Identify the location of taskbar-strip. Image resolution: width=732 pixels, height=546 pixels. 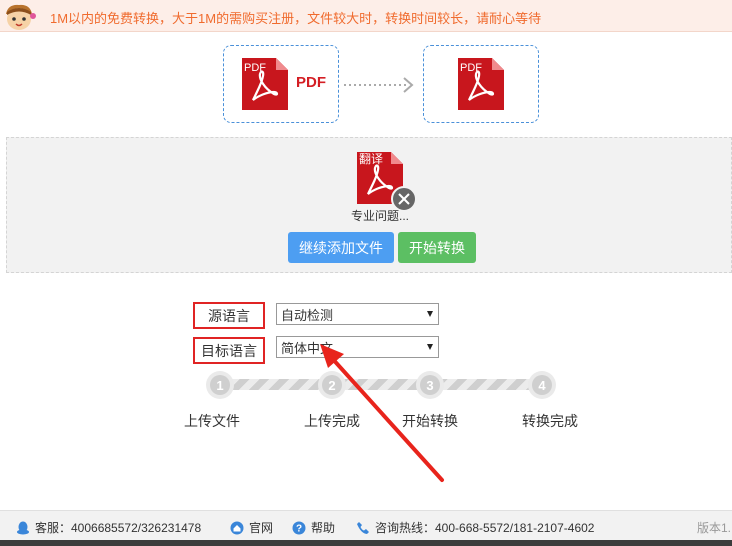
(366, 543).